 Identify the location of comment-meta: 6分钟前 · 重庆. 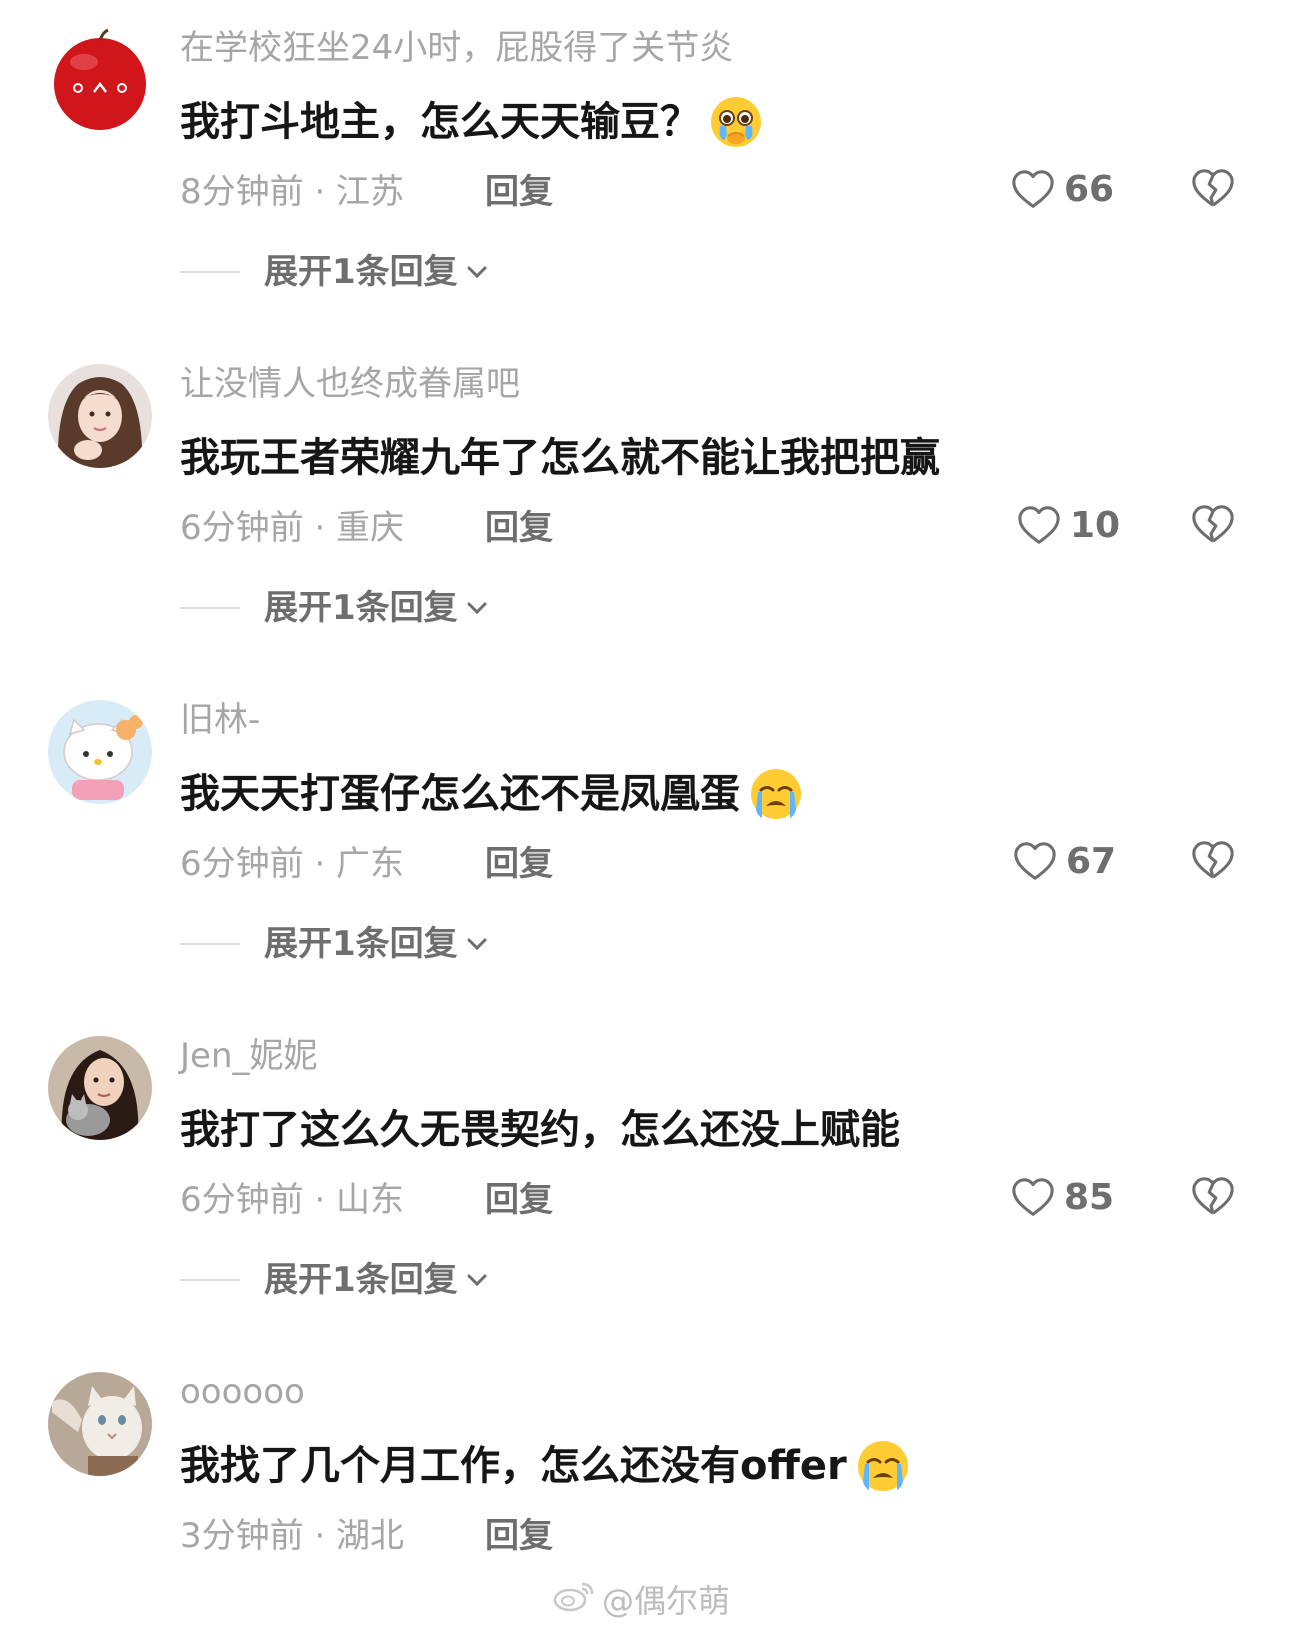
(292, 528).